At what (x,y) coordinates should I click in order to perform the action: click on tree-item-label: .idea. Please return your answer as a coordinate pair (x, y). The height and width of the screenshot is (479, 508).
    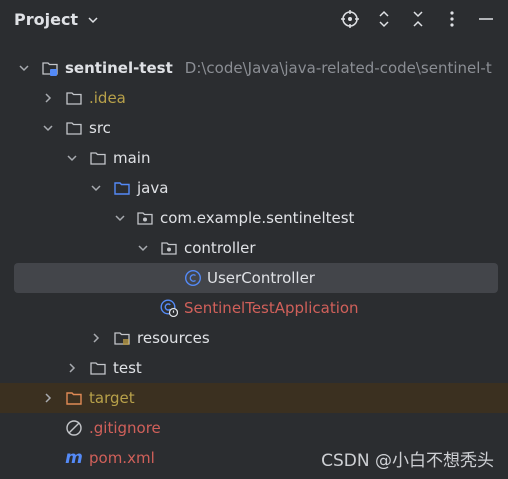
    Looking at the image, I should click on (107, 98).